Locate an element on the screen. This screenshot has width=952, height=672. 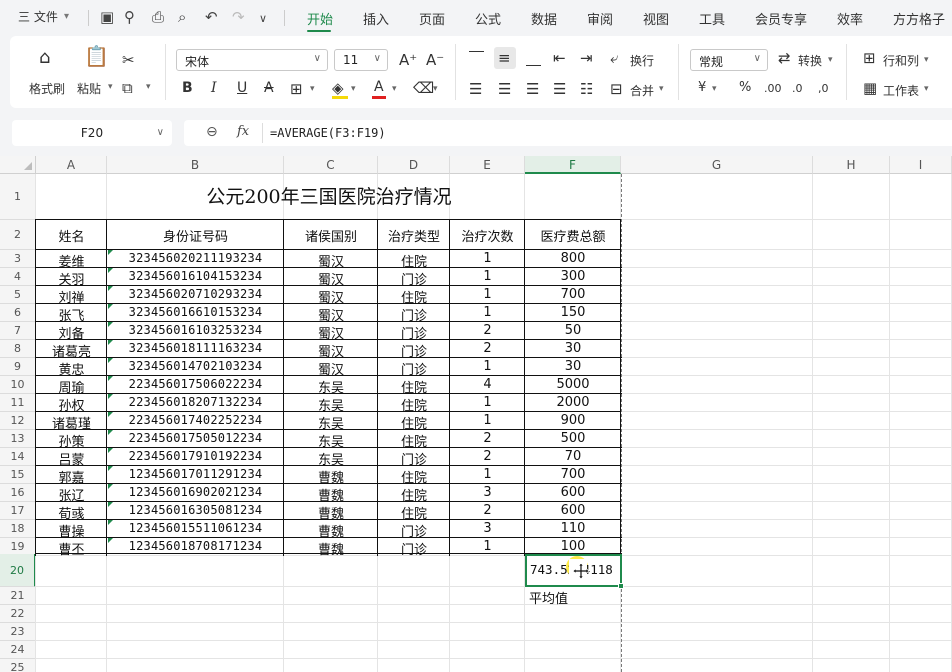
column-header-h: H is located at coordinates (851, 165).